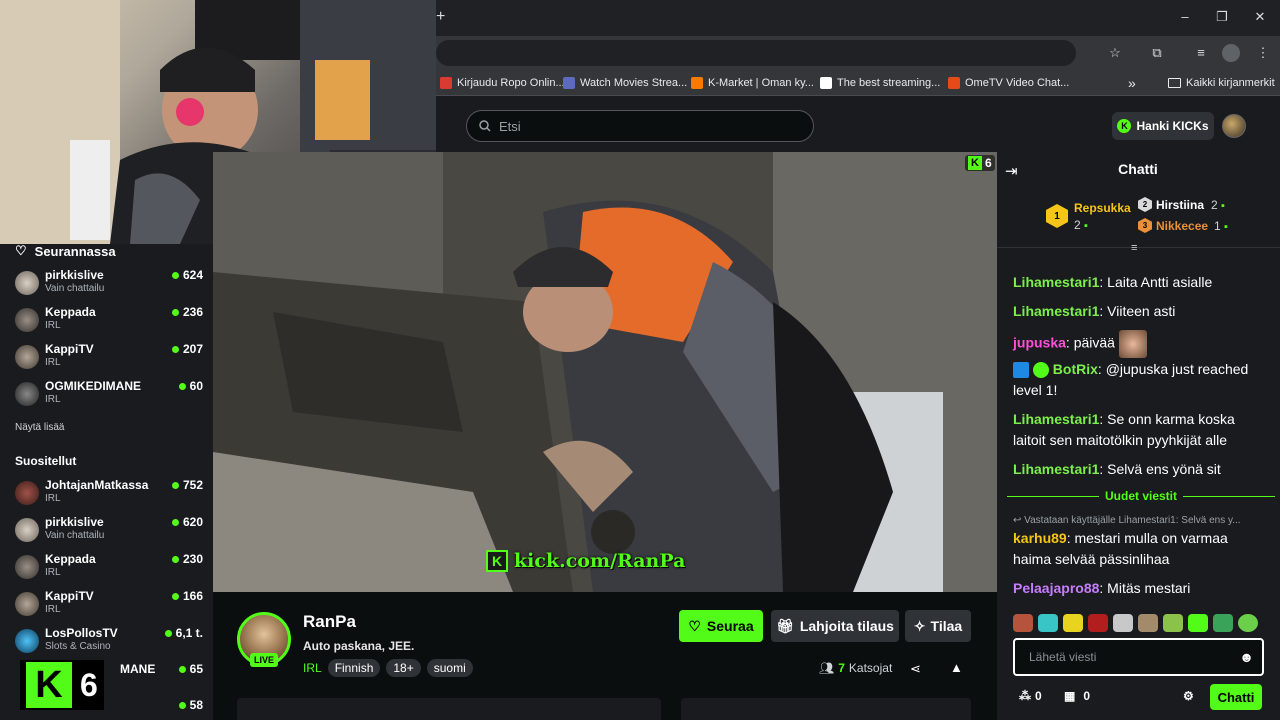 This screenshot has width=1280, height=720. I want to click on show-more-link: Näytä lisää, so click(39, 427).